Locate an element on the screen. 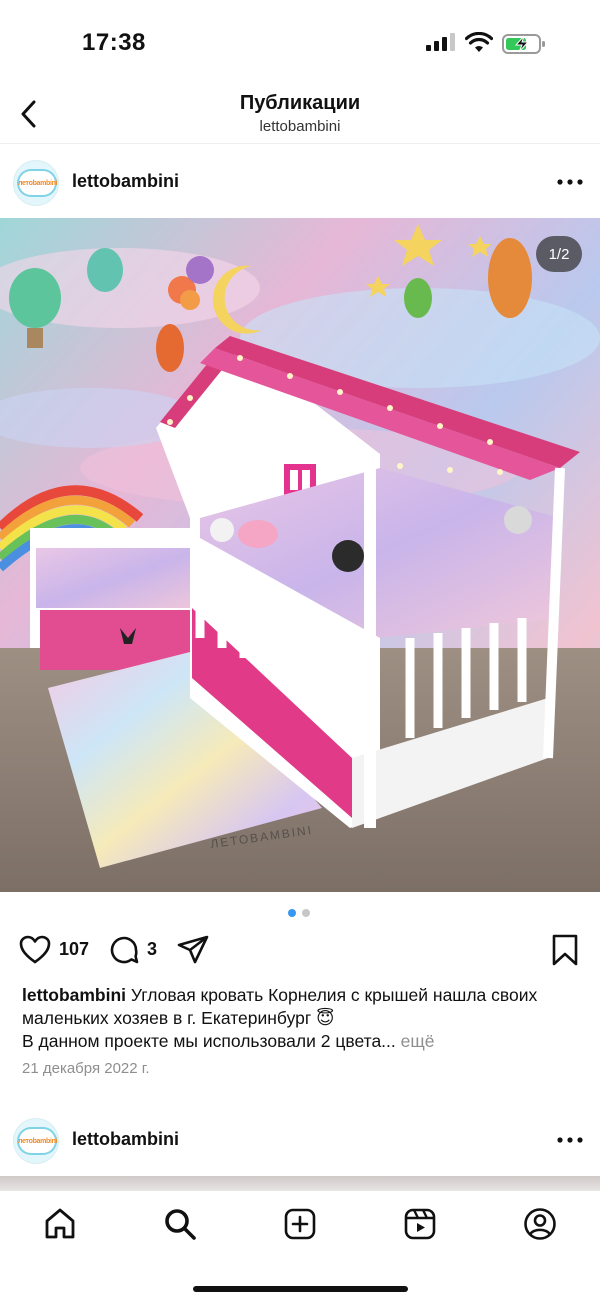  page-header: Публикации lettobambini is located at coordinates (300, 116).